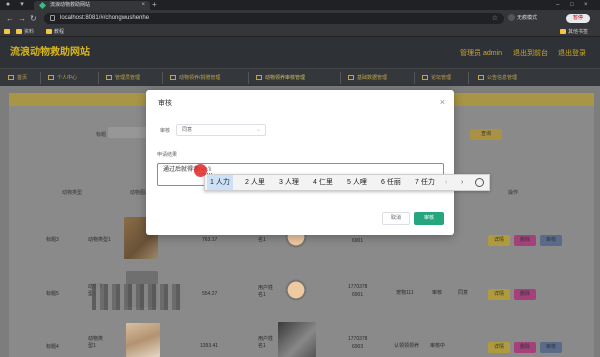 The height and width of the screenshot is (357, 600). What do you see at coordinates (425, 78) in the screenshot?
I see `forum-icon` at bounding box center [425, 78].